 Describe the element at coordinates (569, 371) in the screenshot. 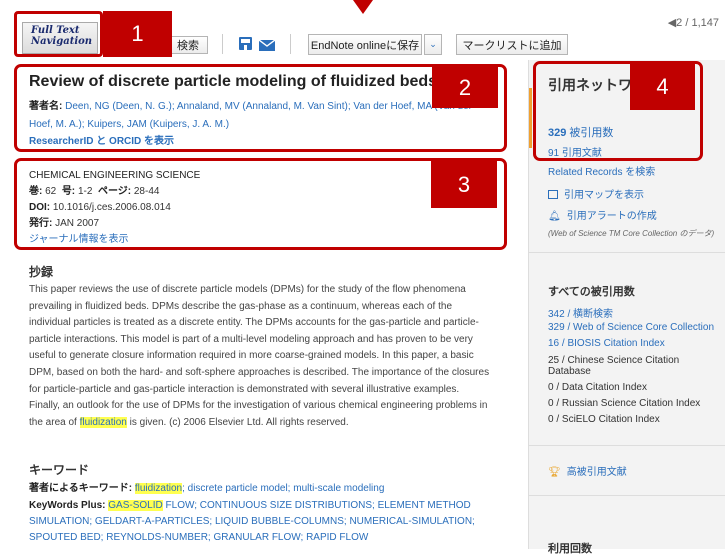

I see `times-cited-chinese-sci-cont: Database` at that location.